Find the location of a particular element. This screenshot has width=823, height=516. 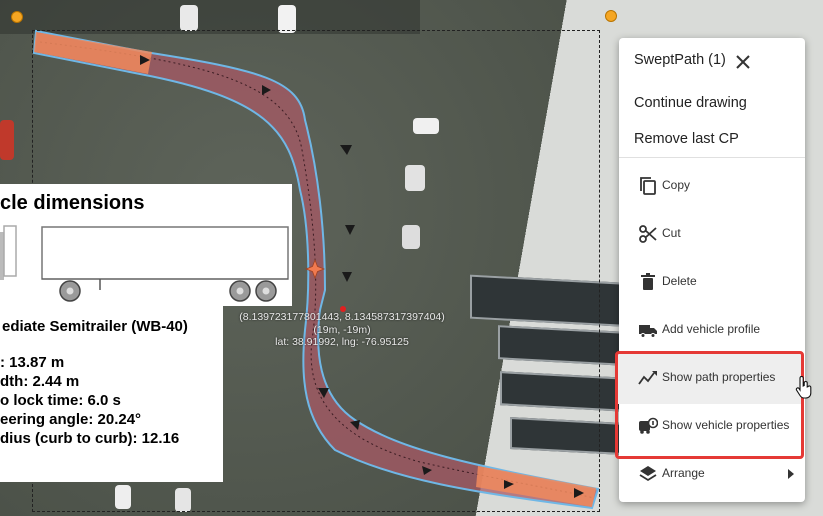

coordinate-line: lat: 38.91992, lng: -76.95125 is located at coordinates (342, 342).